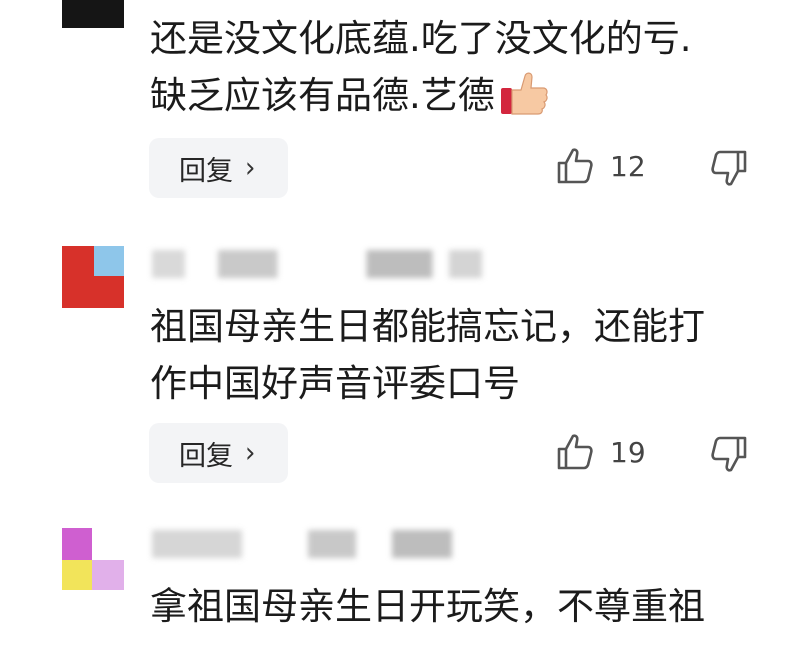  Describe the element at coordinates (421, 95) in the screenshot. I see `comment-line: 缺乏应该有品德.艺德` at that location.